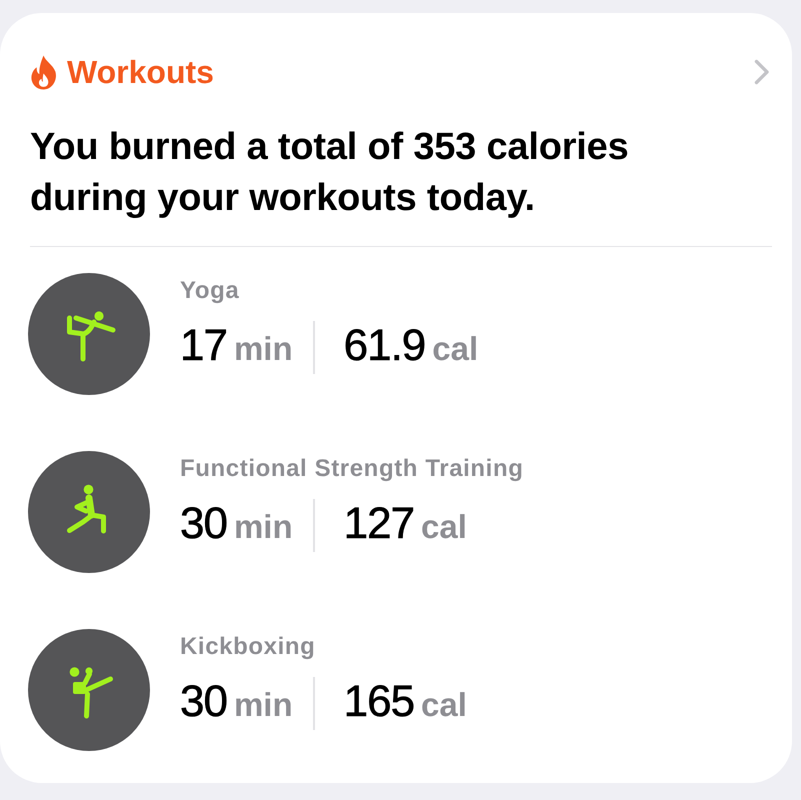  What do you see at coordinates (203, 346) in the screenshot?
I see `duration-value: 17` at bounding box center [203, 346].